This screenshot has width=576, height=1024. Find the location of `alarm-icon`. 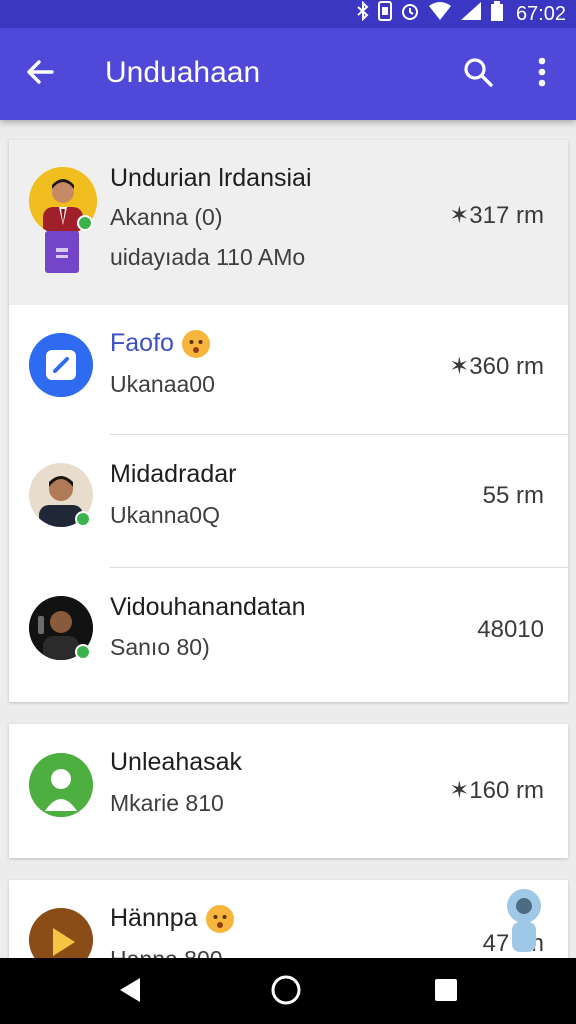

alarm-icon is located at coordinates (410, 14).